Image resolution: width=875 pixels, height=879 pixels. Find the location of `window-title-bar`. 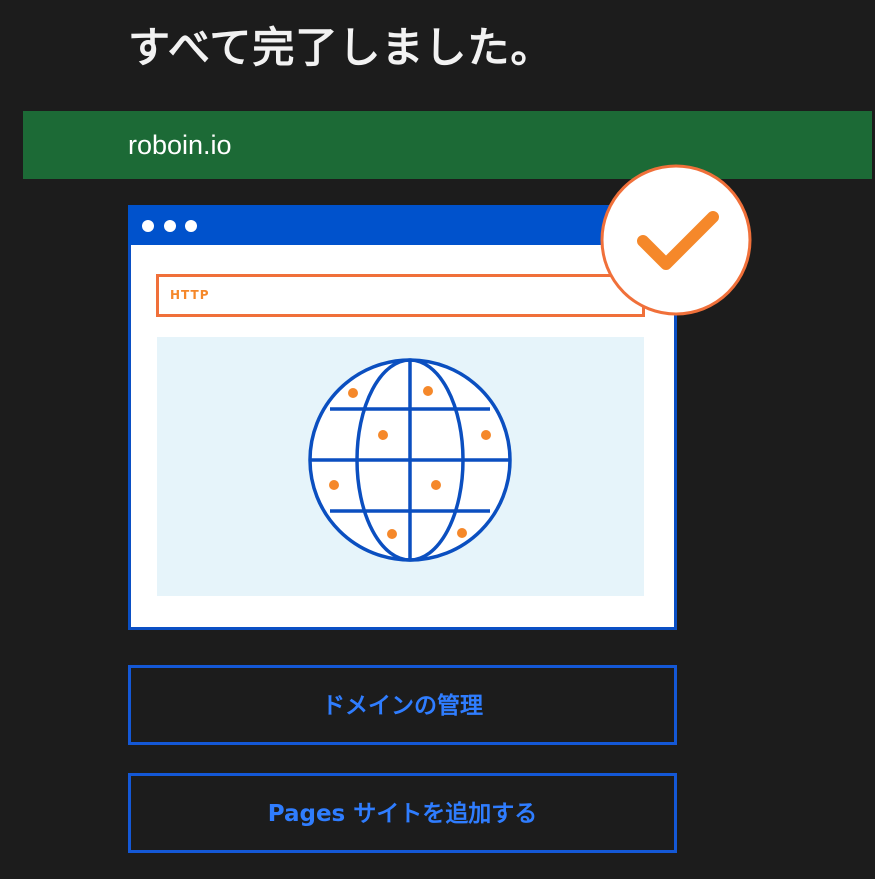

window-title-bar is located at coordinates (402, 225).